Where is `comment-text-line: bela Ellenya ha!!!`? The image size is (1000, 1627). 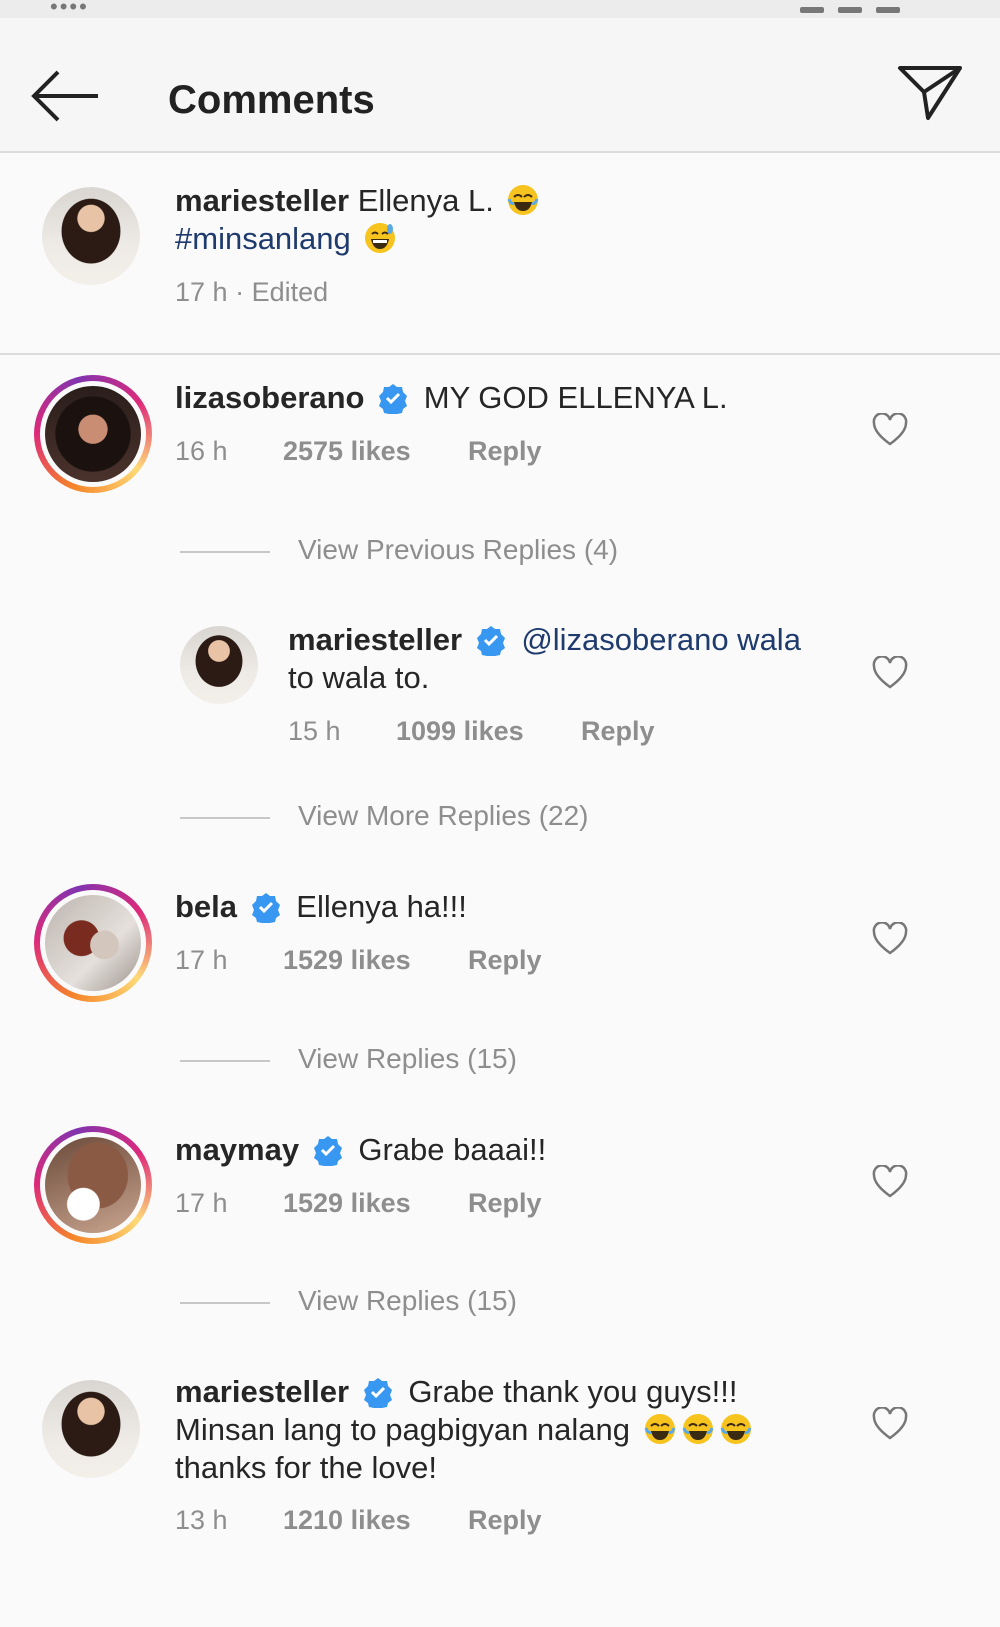 comment-text-line: bela Ellenya ha!!! is located at coordinates (321, 907).